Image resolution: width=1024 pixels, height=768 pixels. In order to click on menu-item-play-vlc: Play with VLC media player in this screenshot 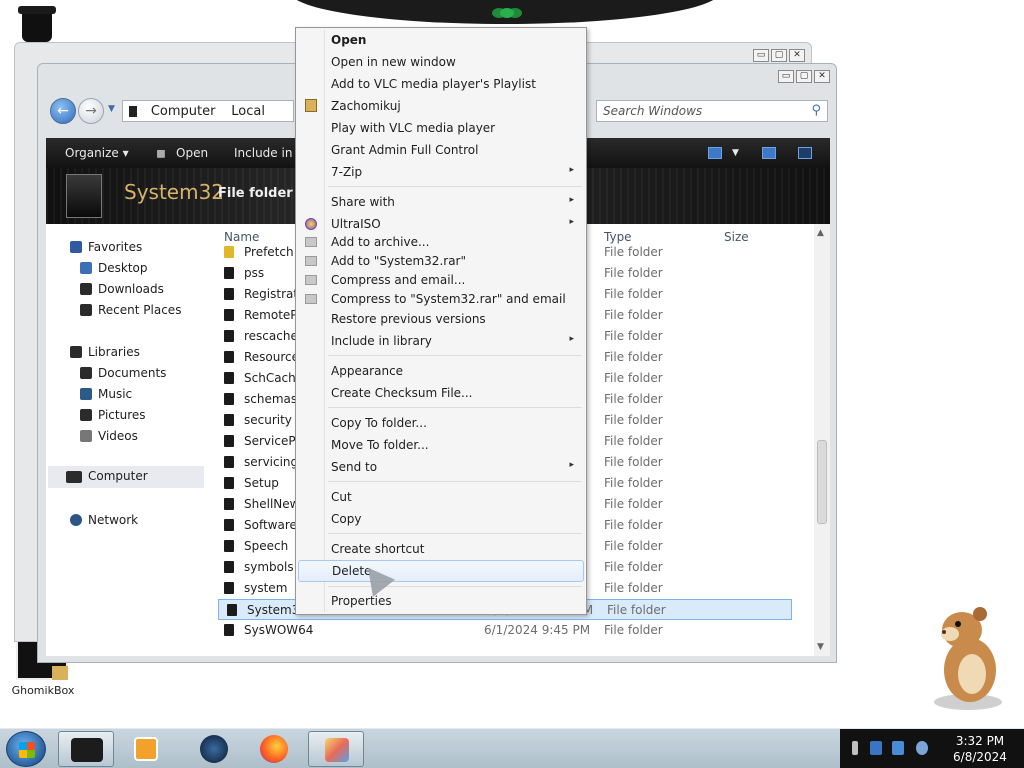, I will do `click(441, 128)`.